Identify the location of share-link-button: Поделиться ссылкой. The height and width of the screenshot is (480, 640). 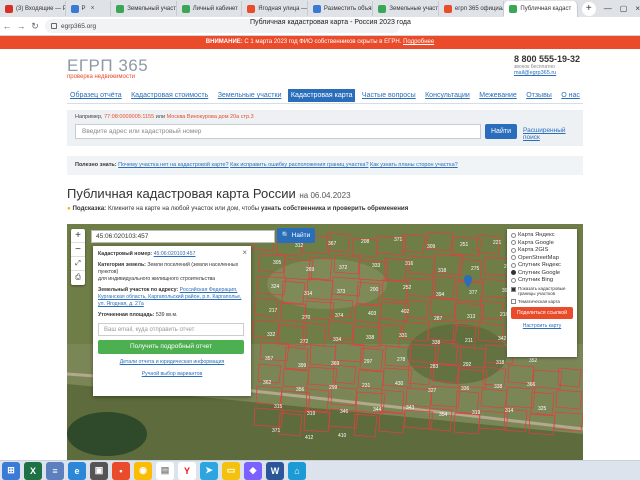
(542, 313).